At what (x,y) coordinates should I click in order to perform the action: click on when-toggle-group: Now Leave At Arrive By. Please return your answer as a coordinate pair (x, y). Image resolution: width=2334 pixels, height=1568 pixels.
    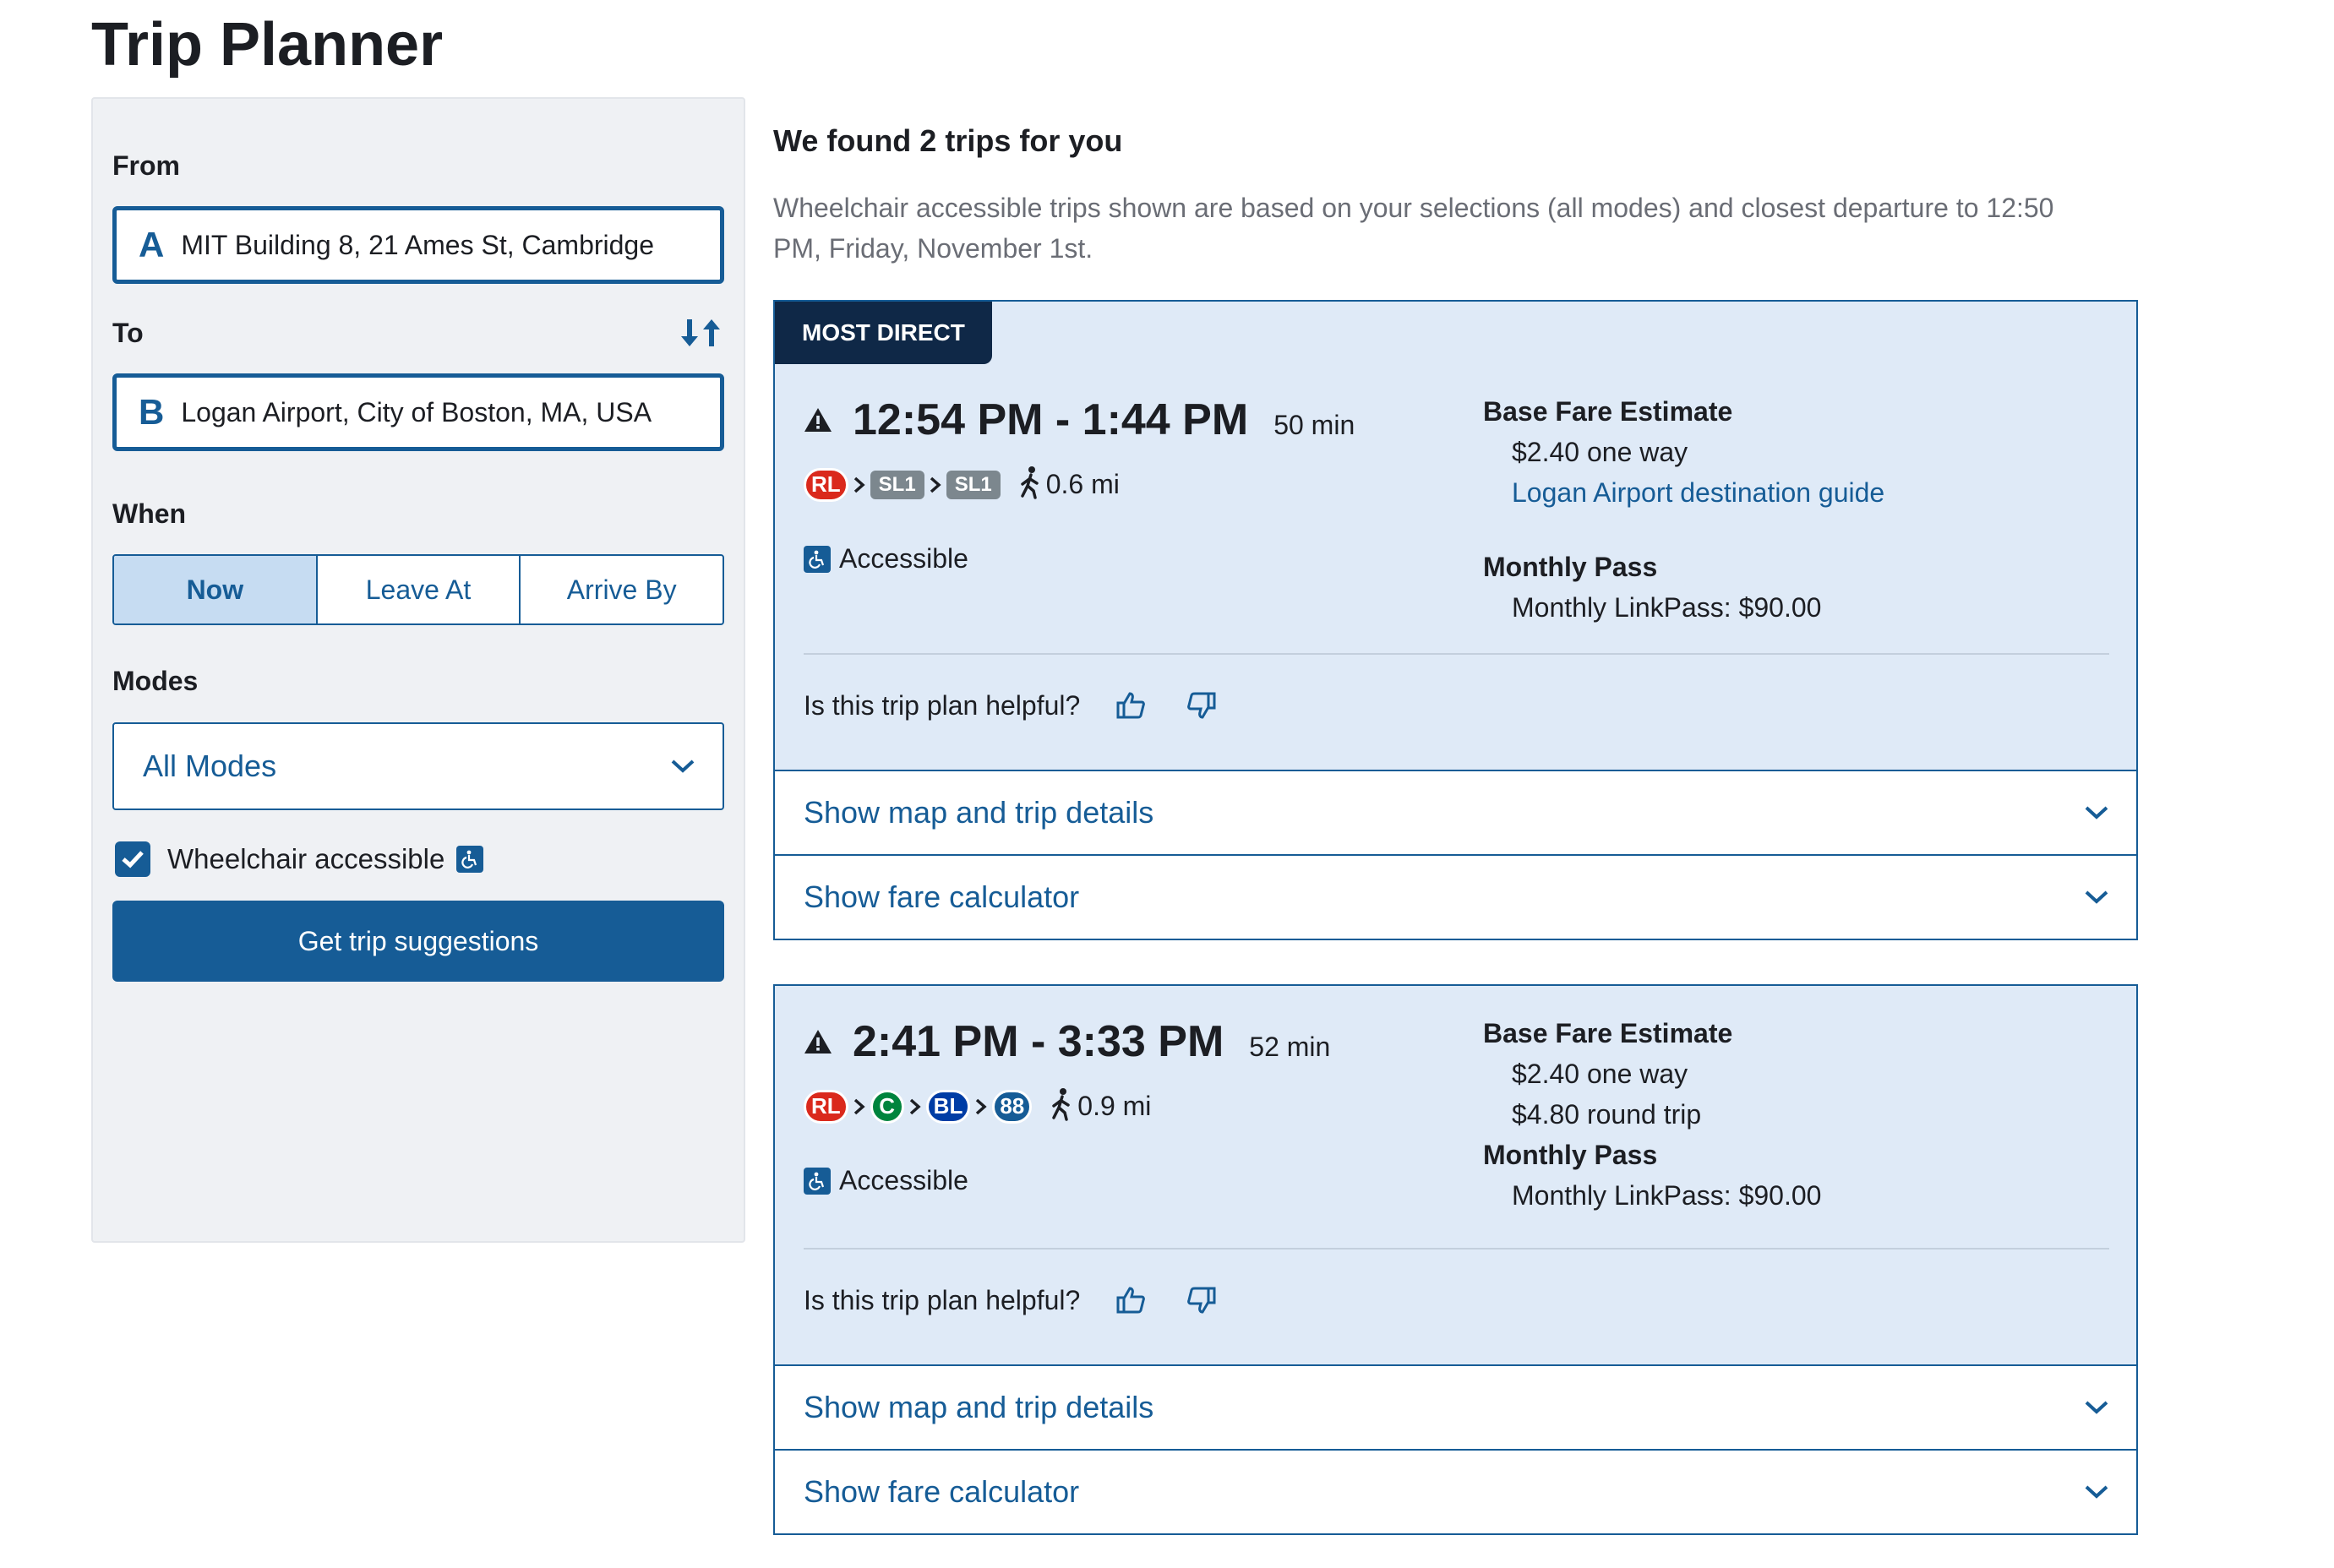
    Looking at the image, I should click on (418, 589).